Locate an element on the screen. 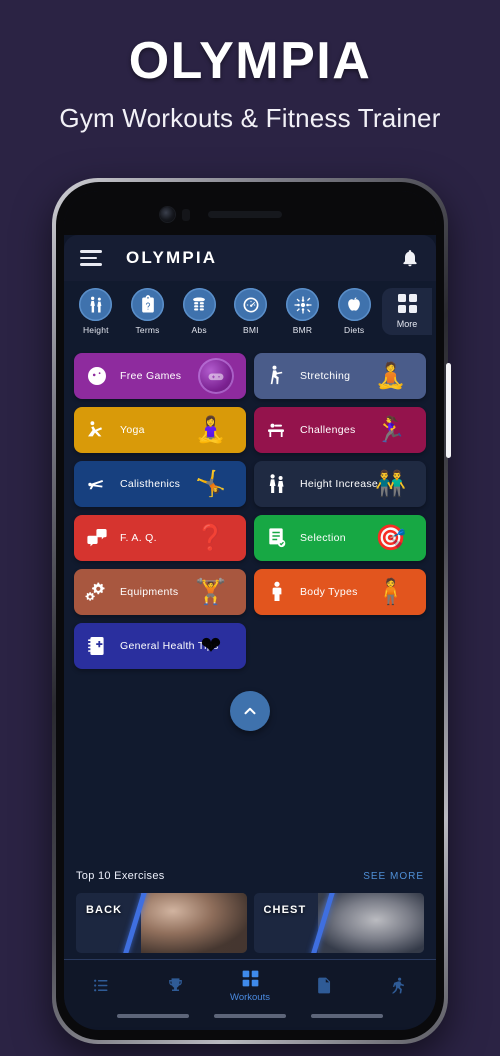  quick-action-diets: Diets is located at coordinates (354, 311).